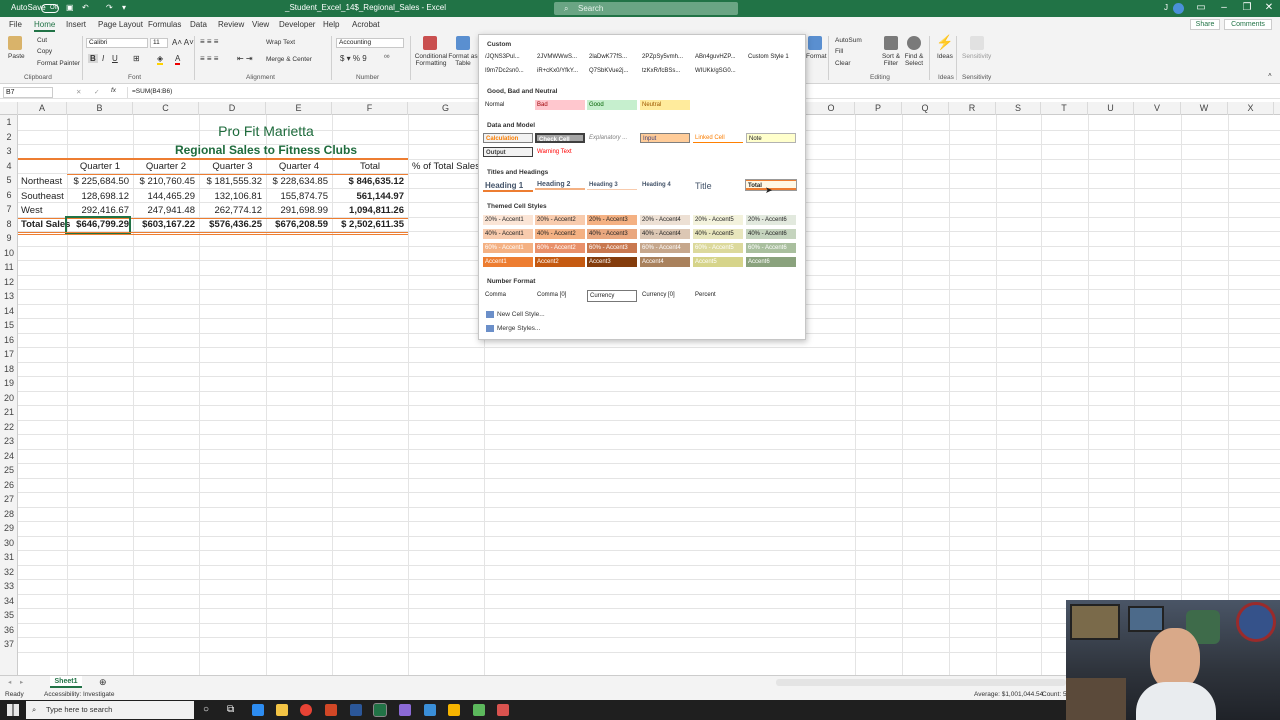  Describe the element at coordinates (9, 586) in the screenshot. I see `row-header: 33` at that location.